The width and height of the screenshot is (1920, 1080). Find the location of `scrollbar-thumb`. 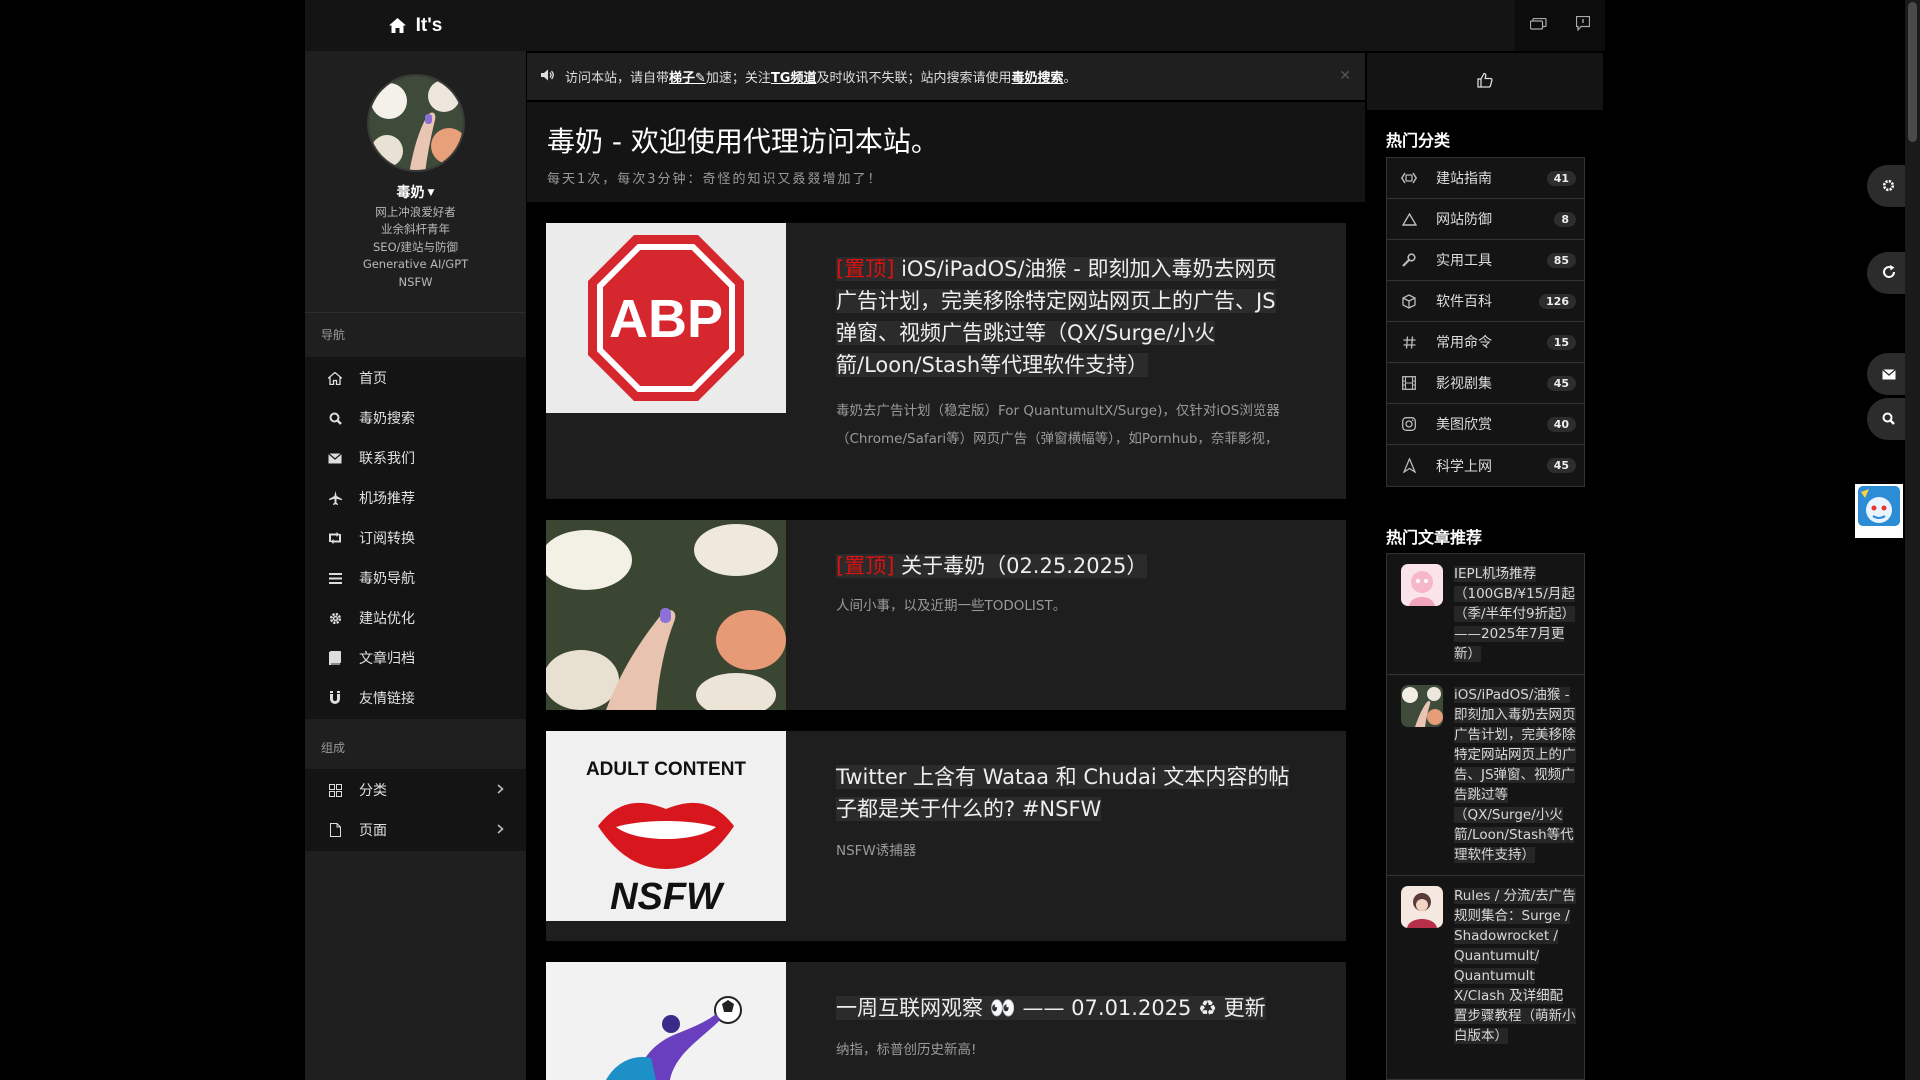

scrollbar-thumb is located at coordinates (1912, 72).